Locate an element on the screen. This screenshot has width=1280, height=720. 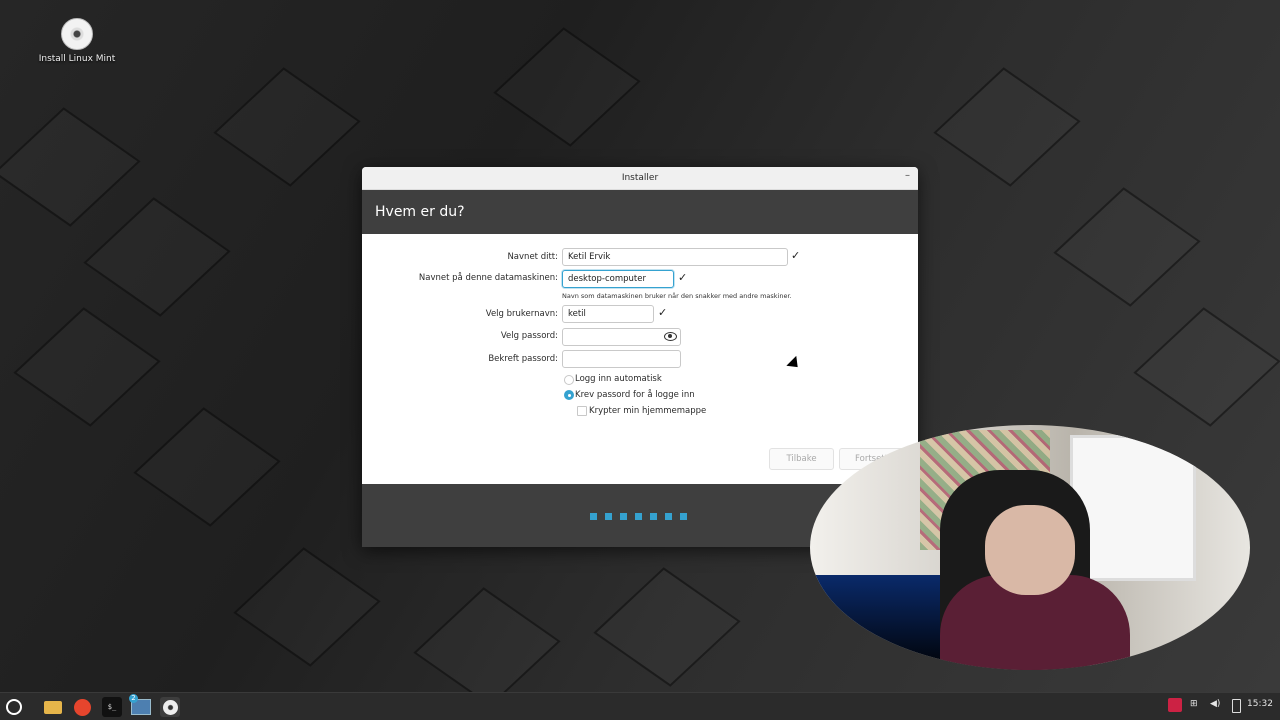
progress-indicator is located at coordinates (638, 516).